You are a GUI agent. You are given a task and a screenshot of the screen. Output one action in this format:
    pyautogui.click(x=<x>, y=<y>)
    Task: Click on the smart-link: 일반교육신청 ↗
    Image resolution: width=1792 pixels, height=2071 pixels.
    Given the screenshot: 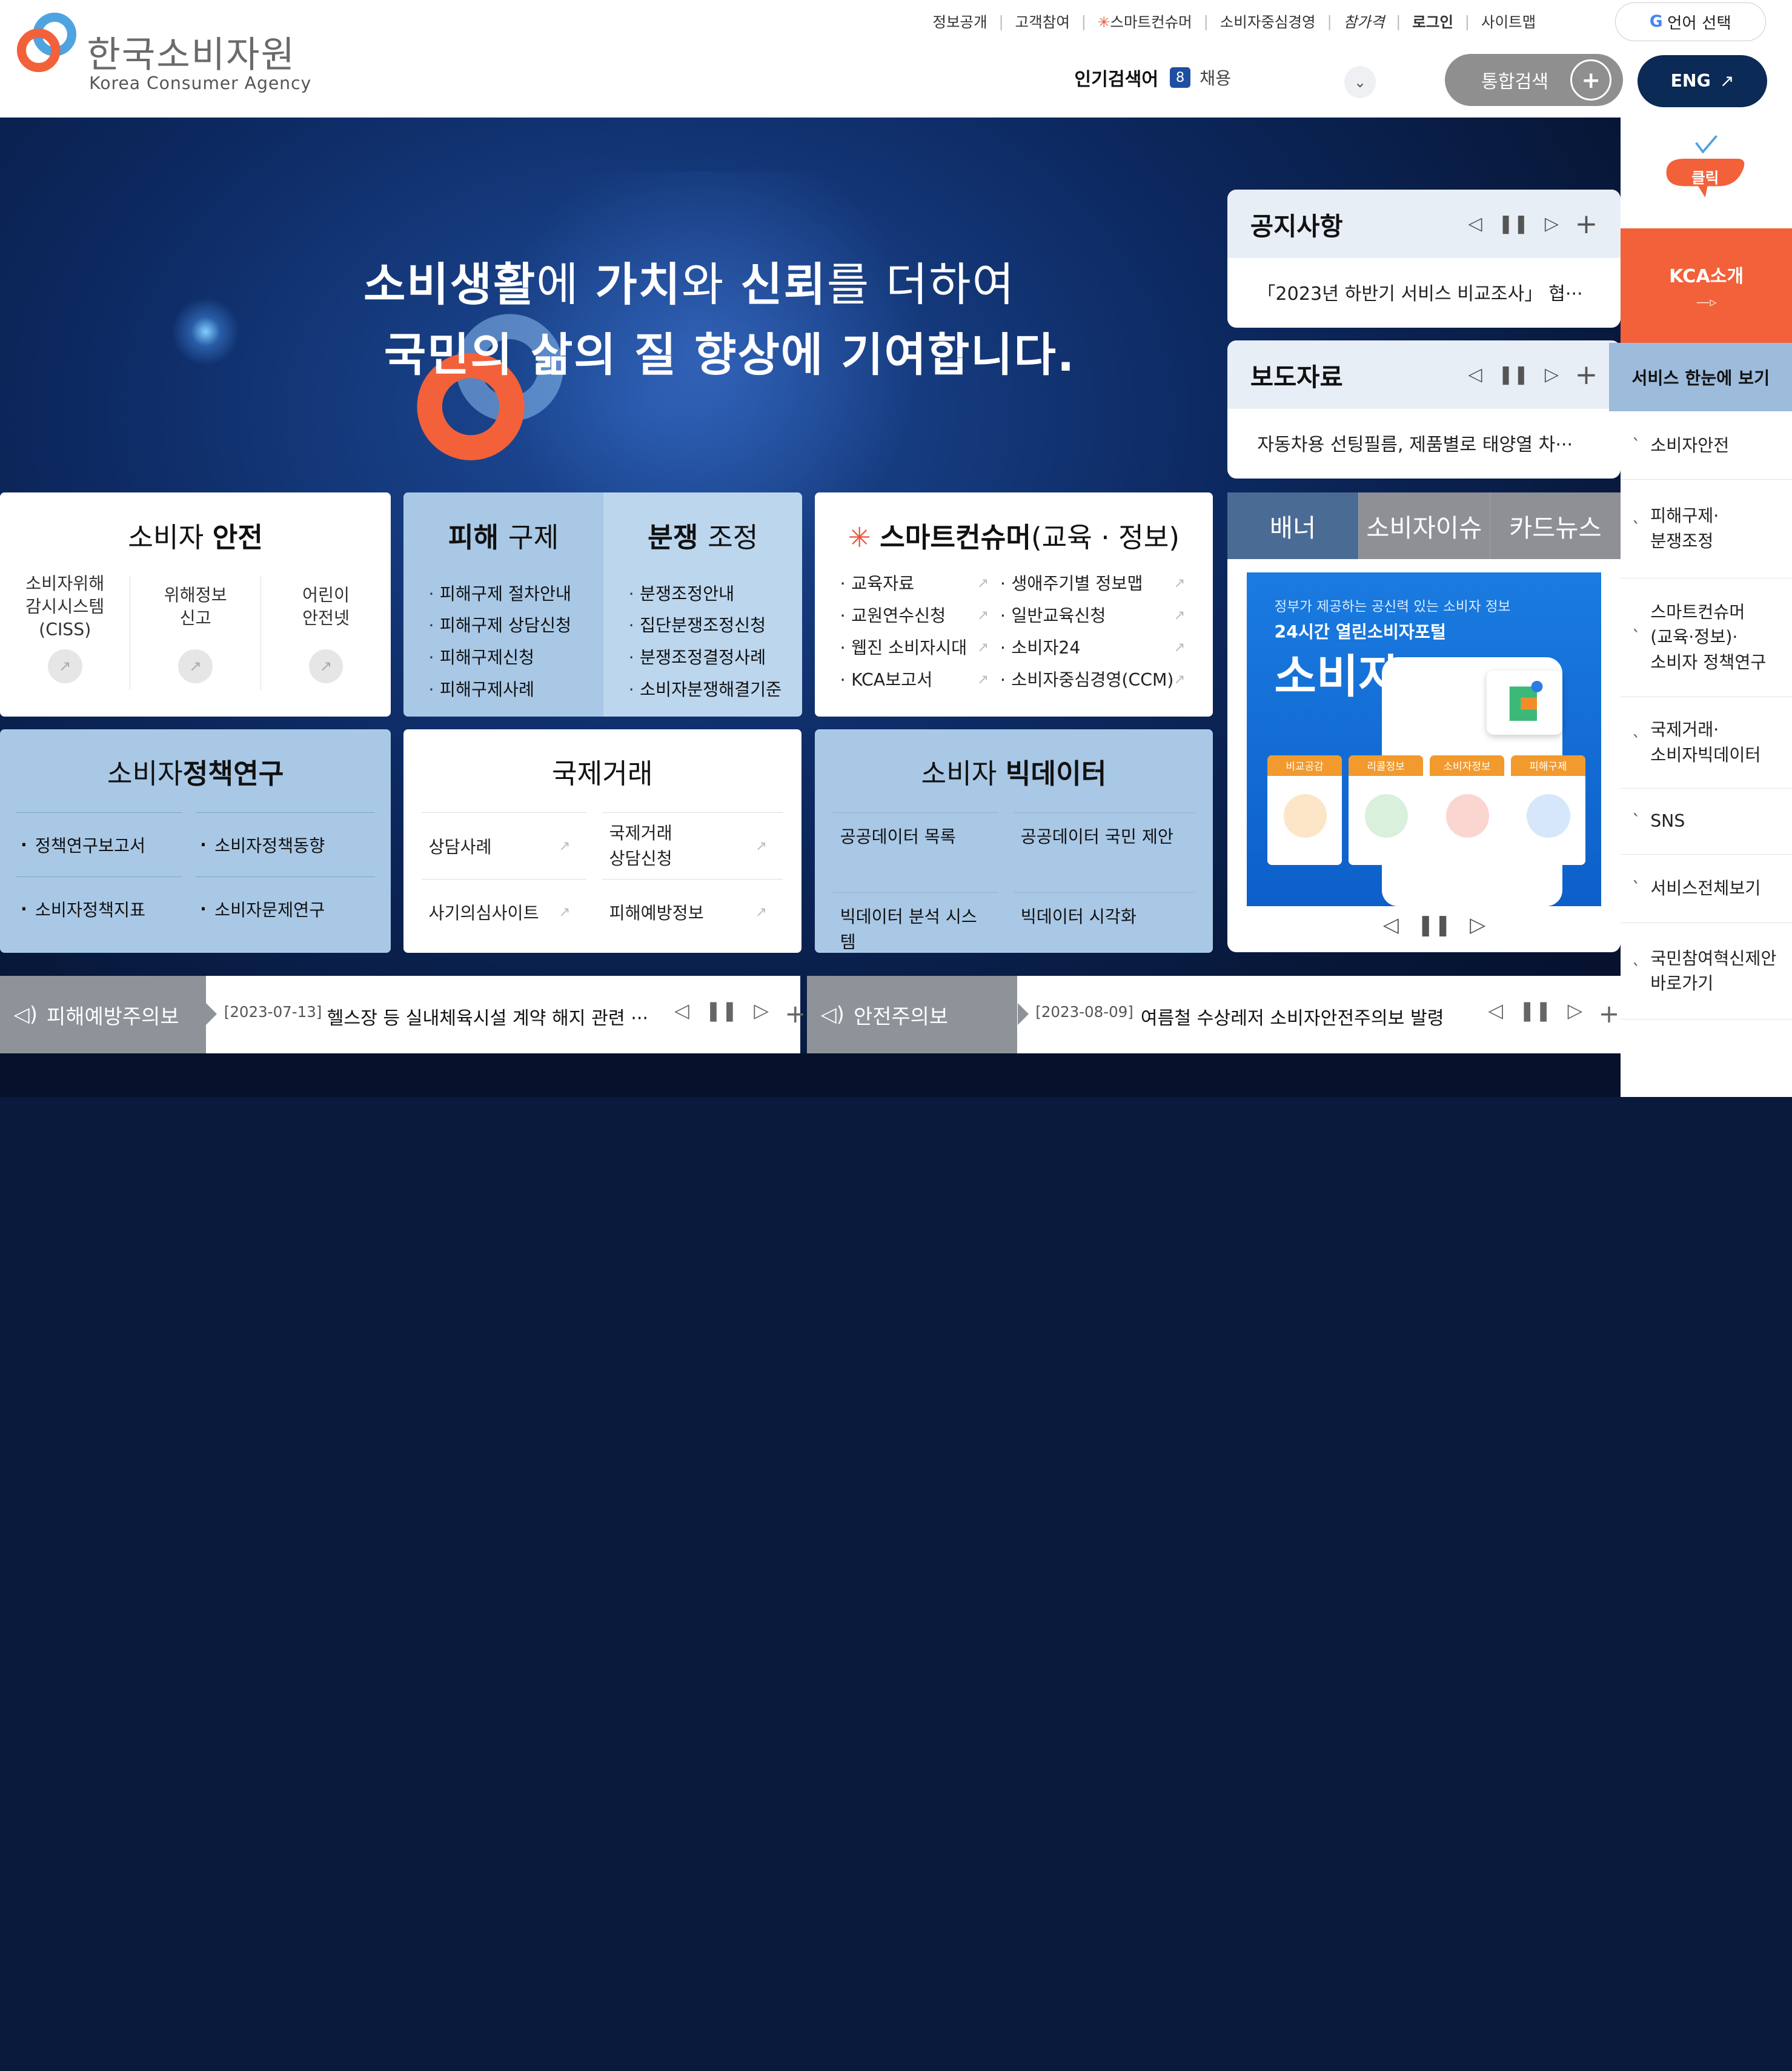 What is the action you would take?
    pyautogui.click(x=1092, y=616)
    